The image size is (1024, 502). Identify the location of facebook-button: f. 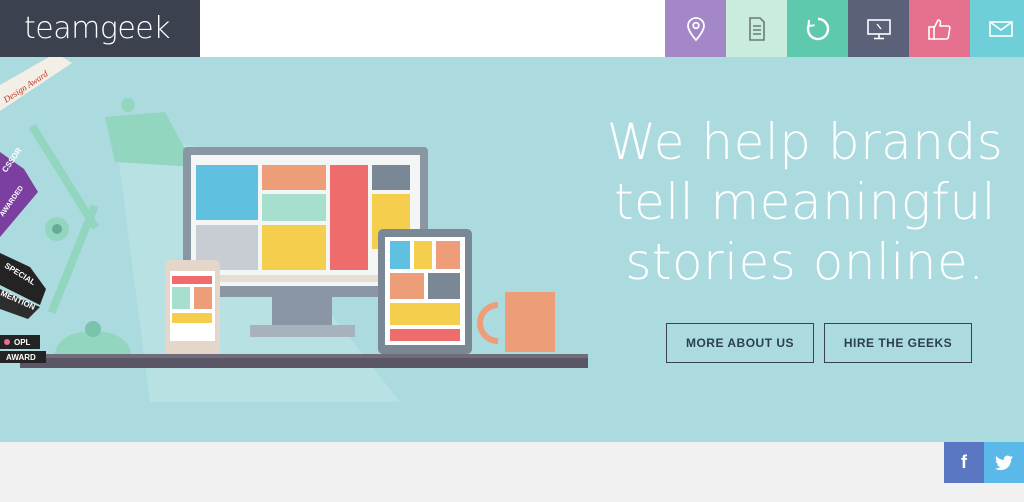
(964, 462).